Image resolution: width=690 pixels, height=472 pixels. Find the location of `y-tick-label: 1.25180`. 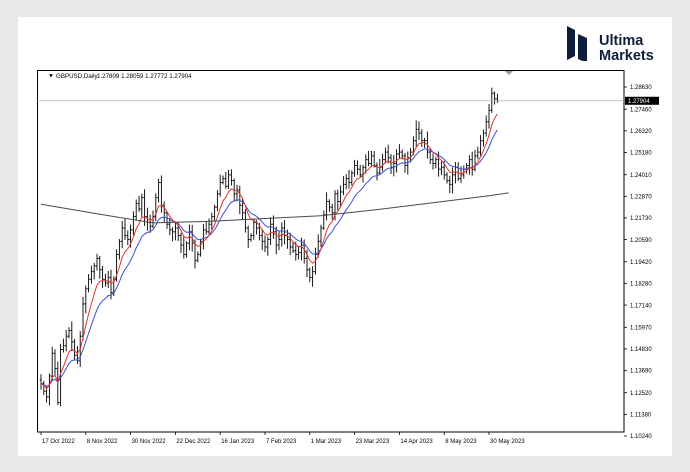

y-tick-label: 1.25180 is located at coordinates (641, 154).